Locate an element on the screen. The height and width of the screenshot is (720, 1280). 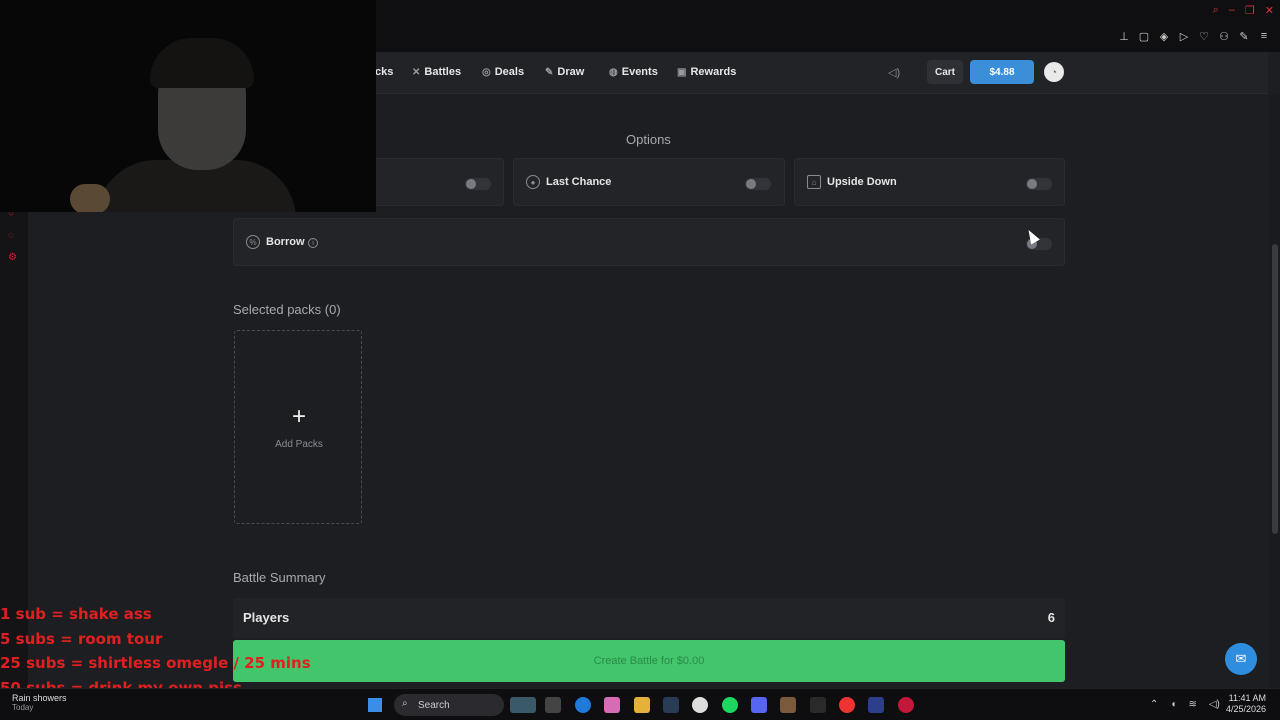
webcam-overlay is located at coordinates (188, 106).